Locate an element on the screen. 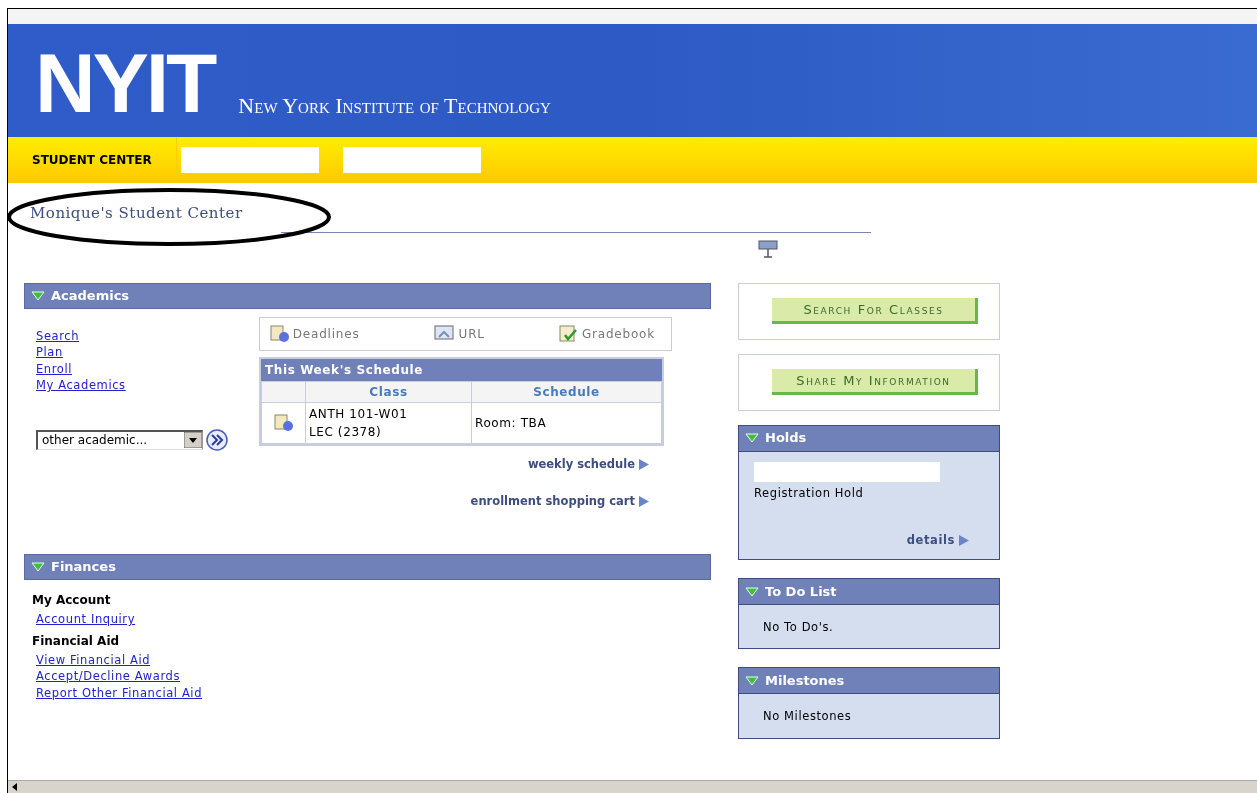 Image resolution: width=1257 pixels, height=793 pixels. table-title: This Week's Schedule is located at coordinates (461, 369).